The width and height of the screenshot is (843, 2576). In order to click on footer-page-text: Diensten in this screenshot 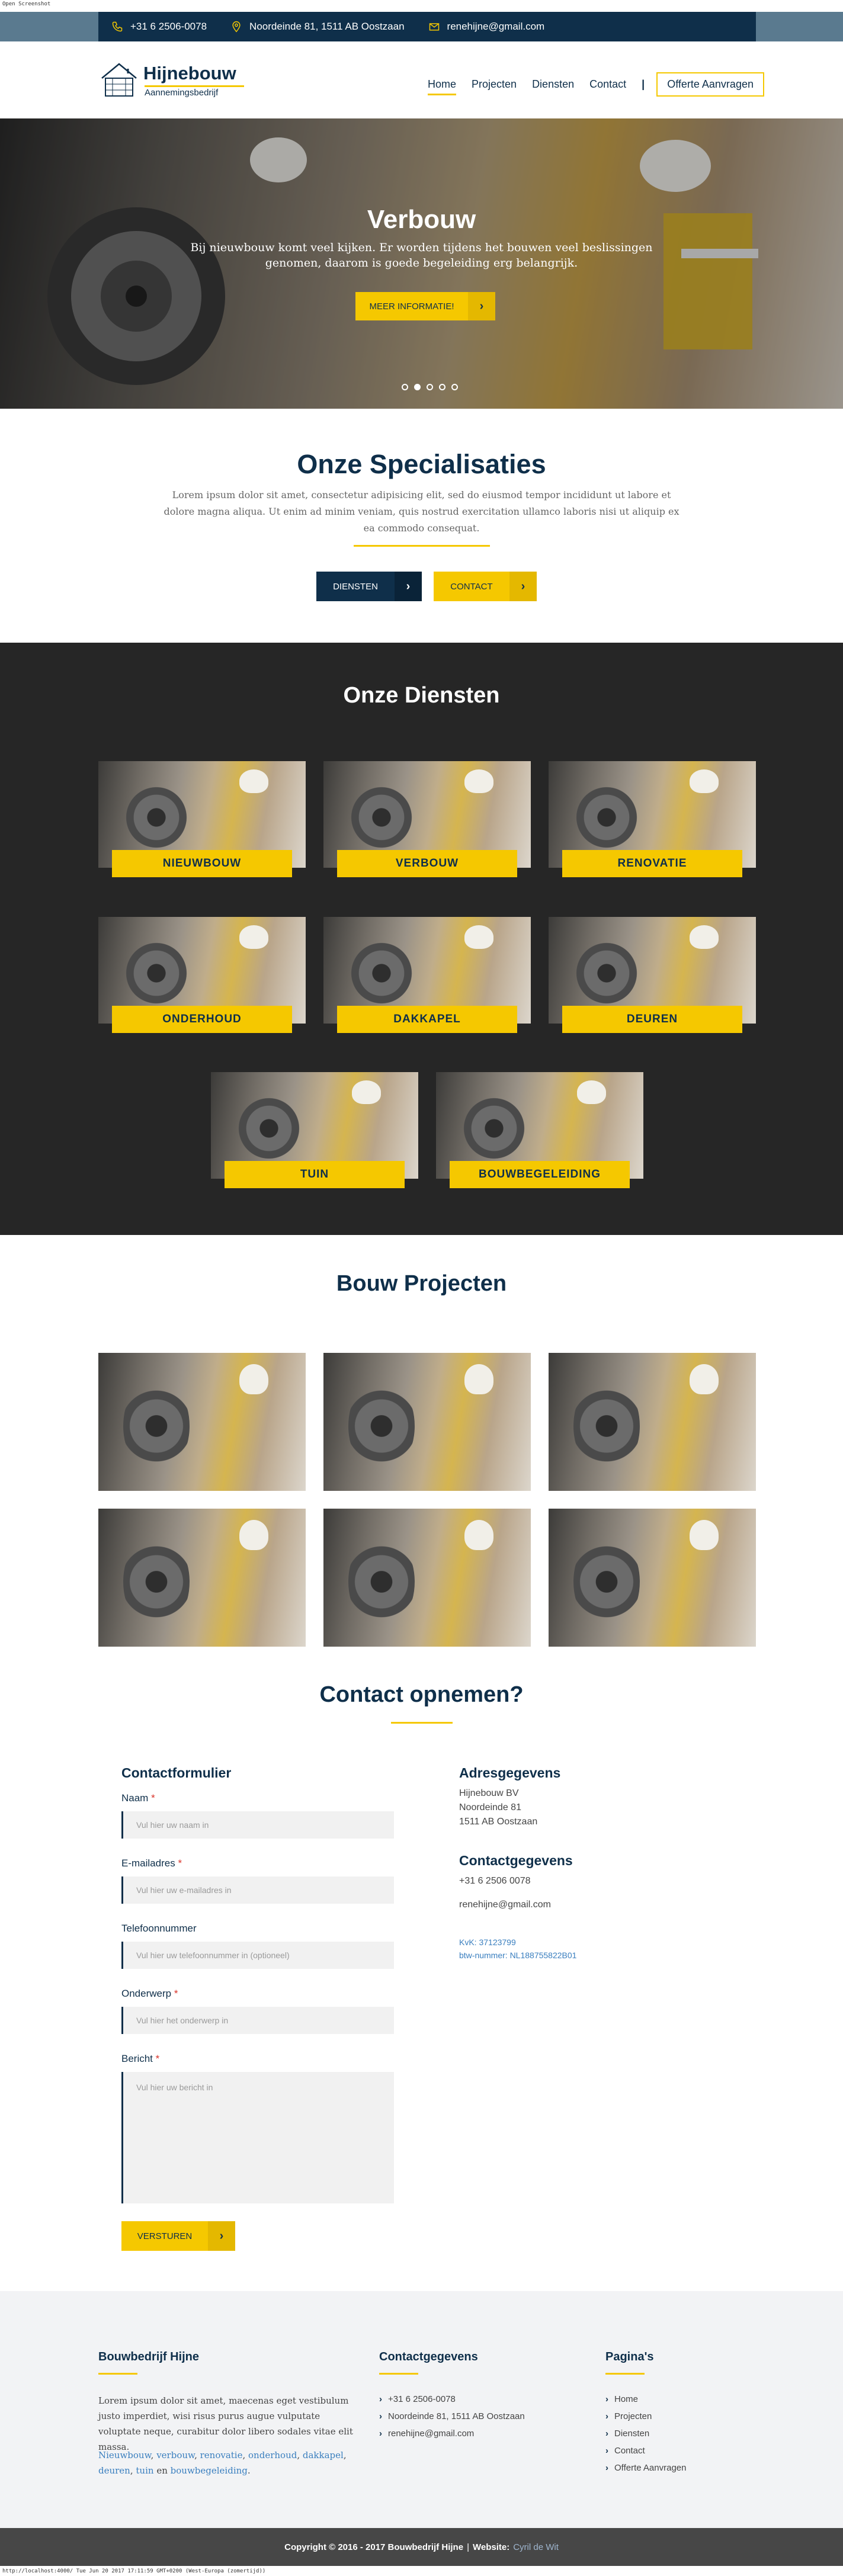, I will do `click(632, 2434)`.